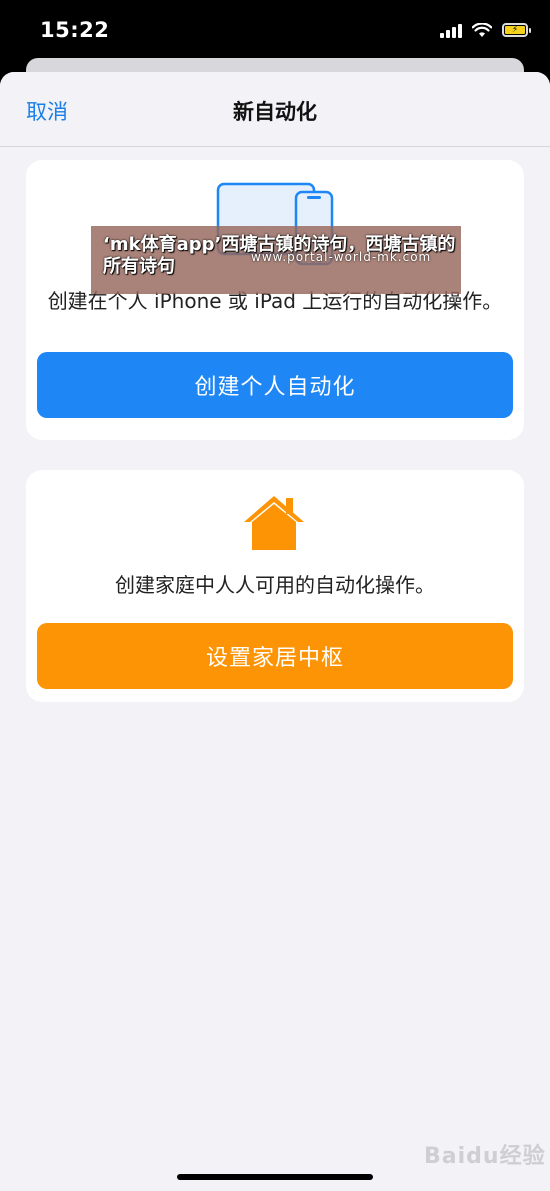  I want to click on home-automation-description: 创建家庭中人人可用的自动化操作。, so click(275, 585).